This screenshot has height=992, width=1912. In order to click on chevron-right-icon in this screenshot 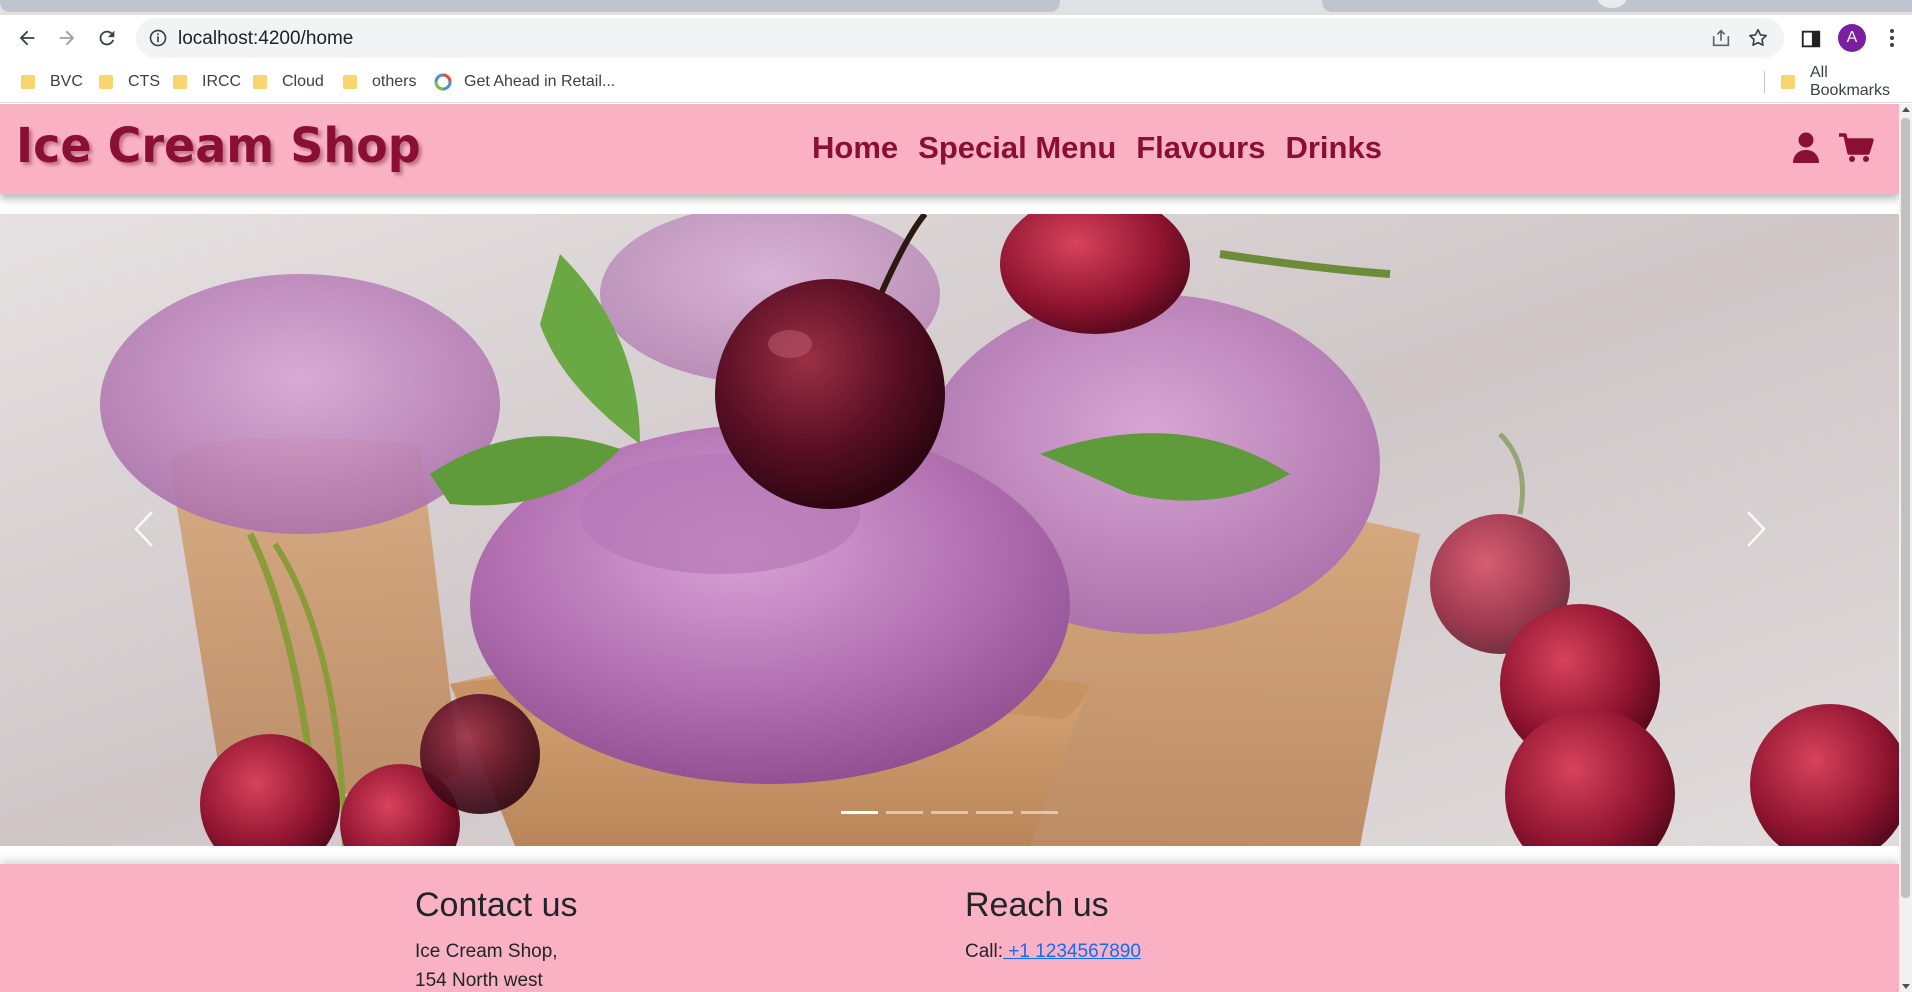, I will do `click(1756, 529)`.